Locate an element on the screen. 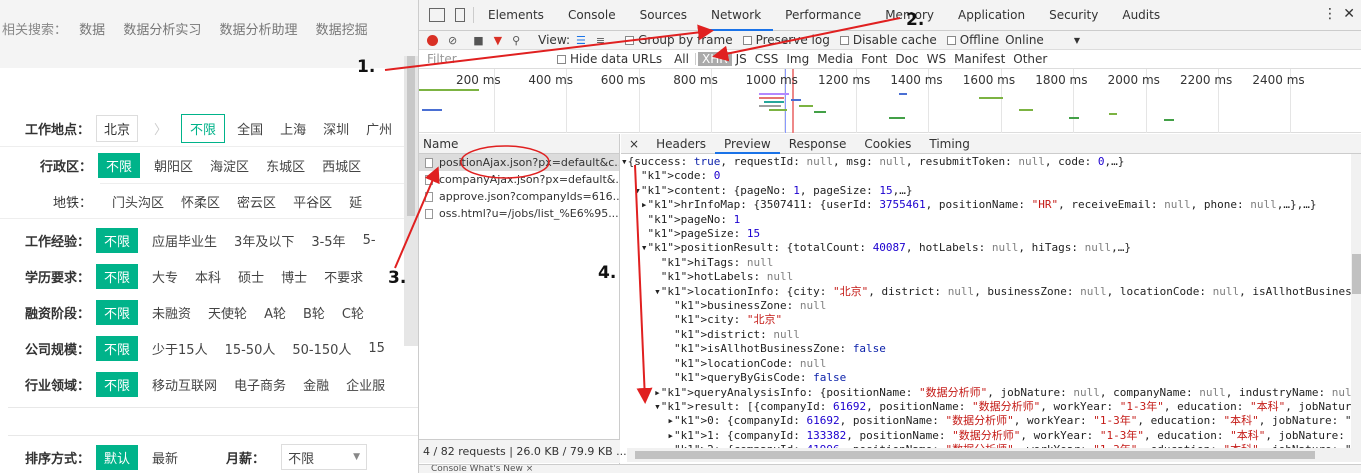 The height and width of the screenshot is (473, 1361). tab-performance: Performance is located at coordinates (823, 15).